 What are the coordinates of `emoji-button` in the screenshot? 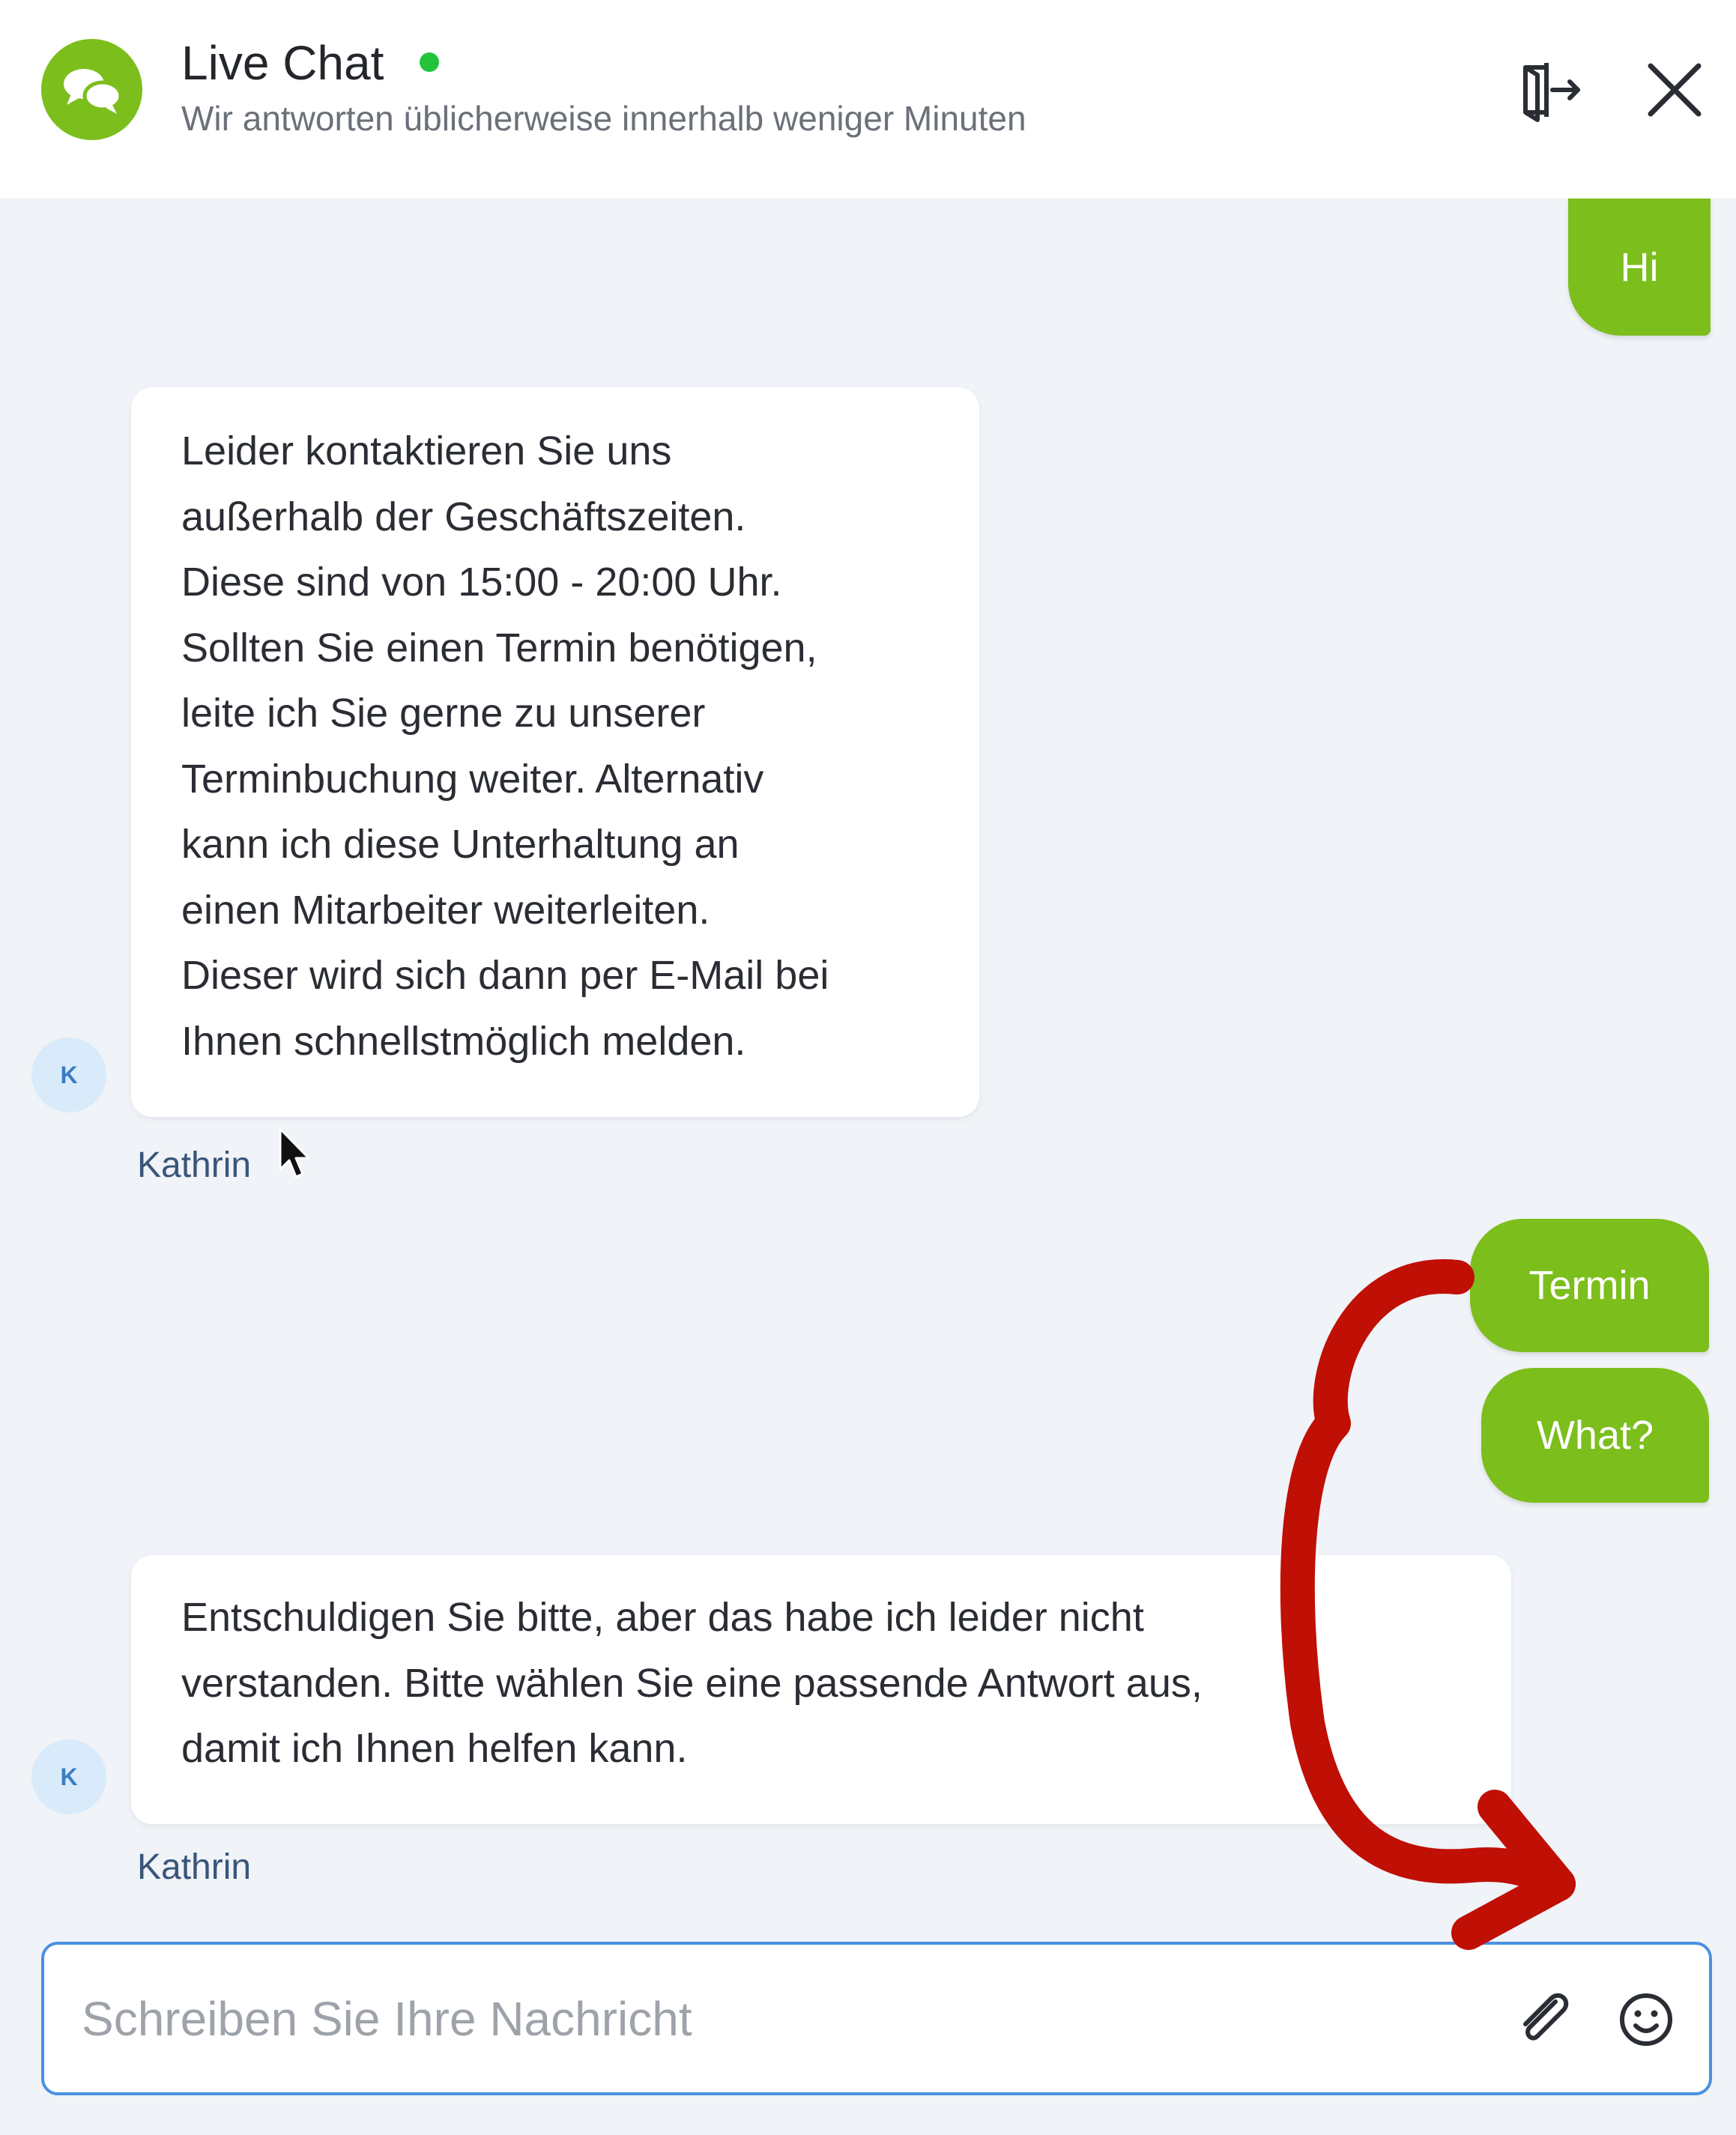 It's located at (1646, 2020).